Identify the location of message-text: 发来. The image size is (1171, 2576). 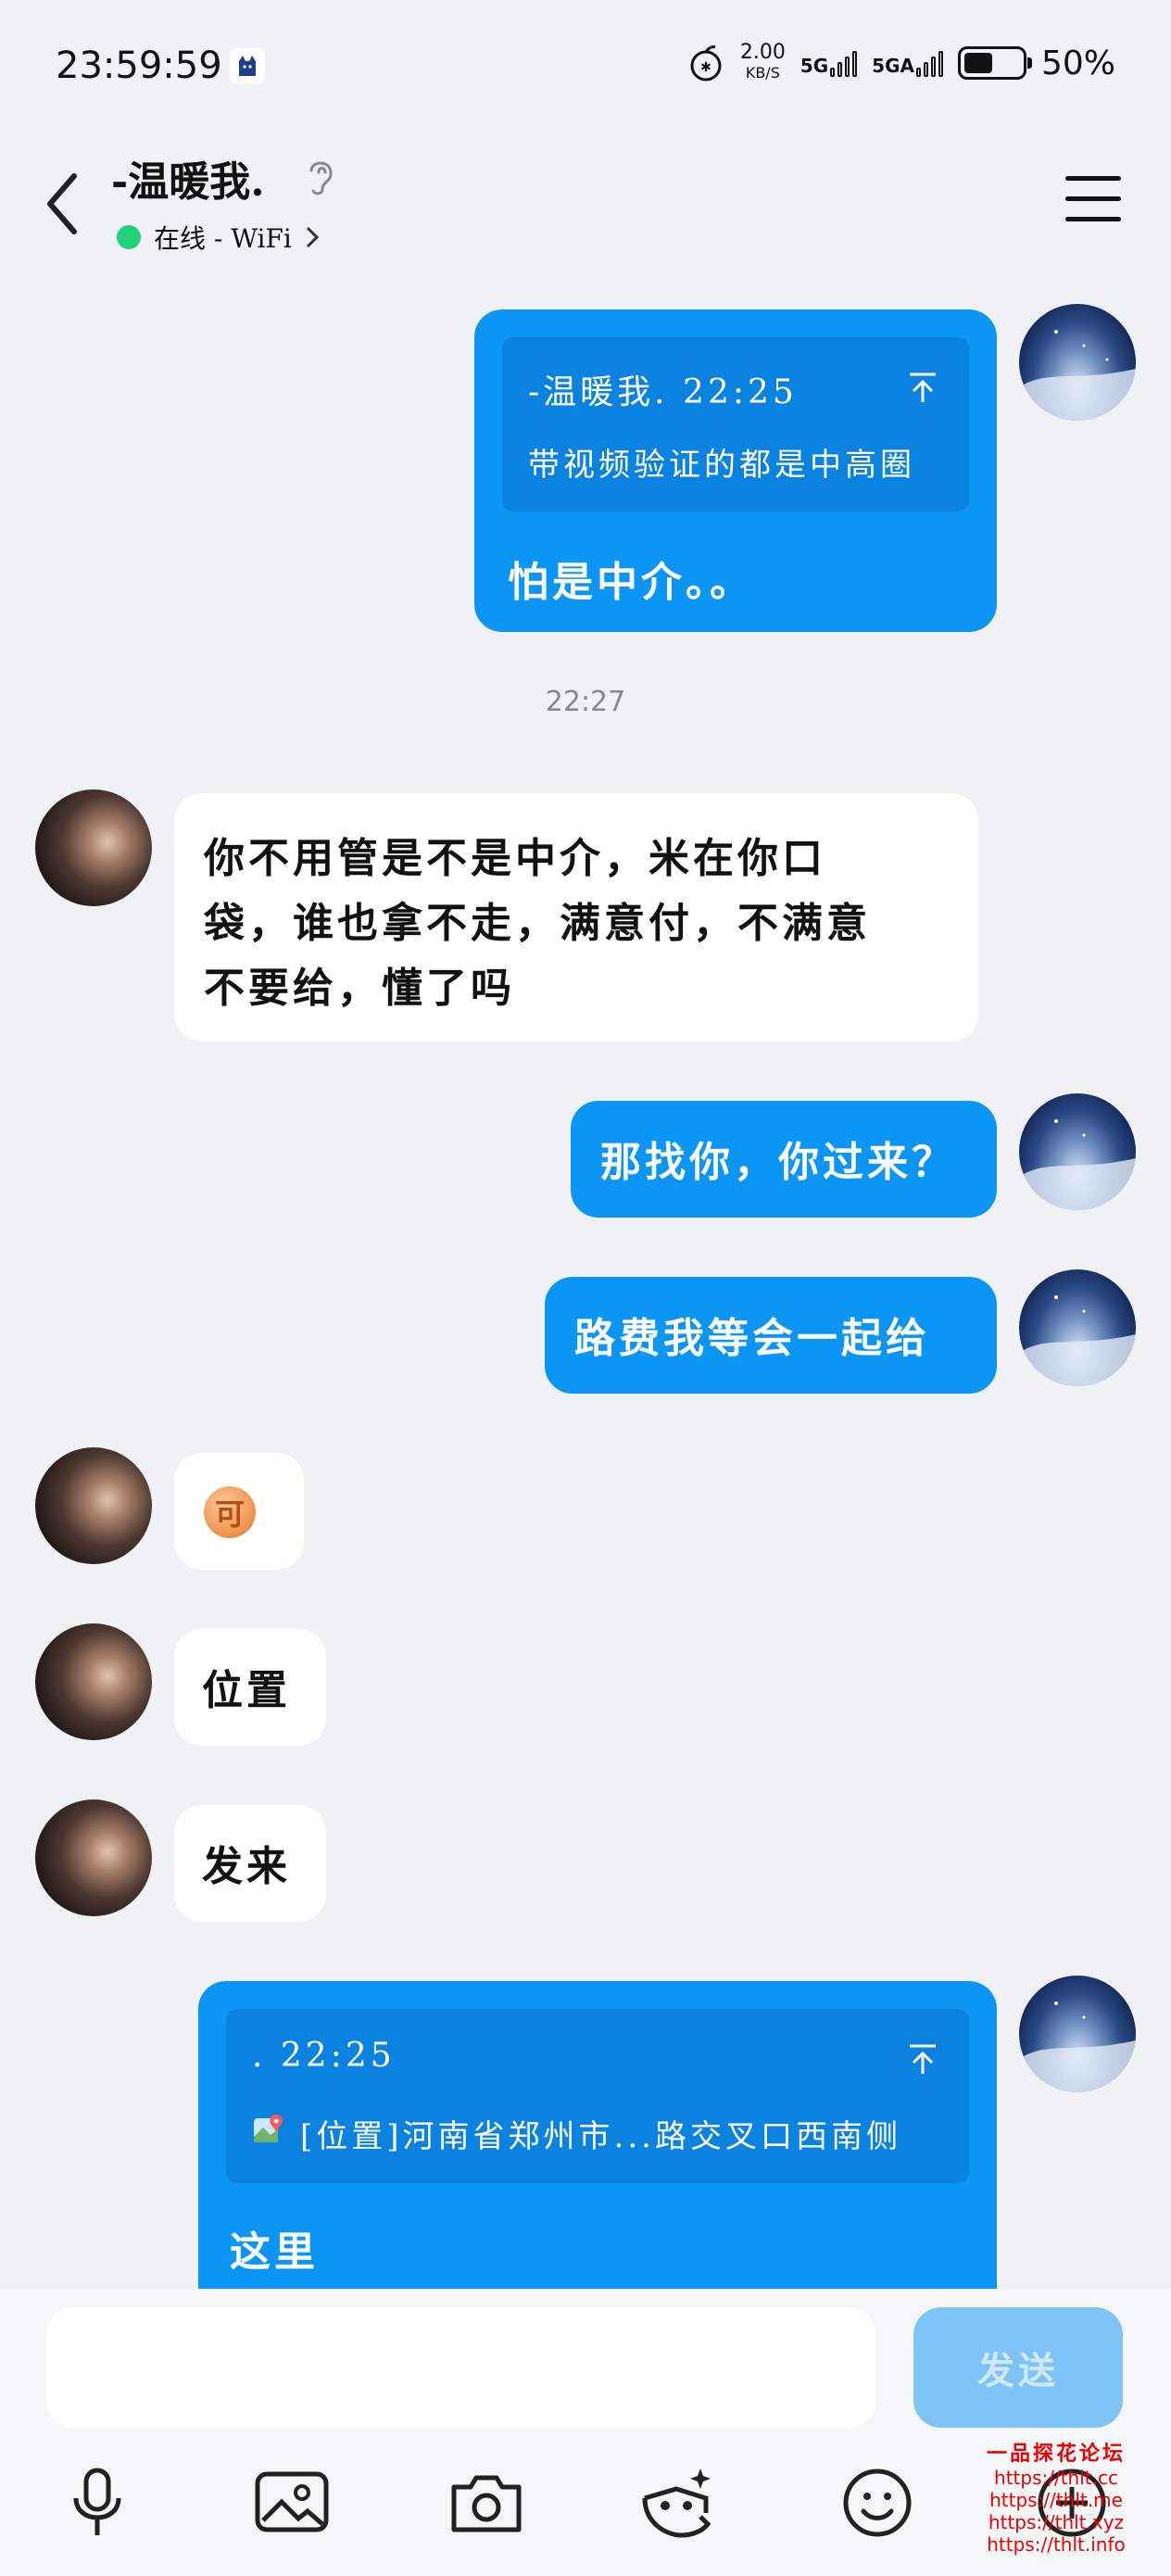
(247, 1867).